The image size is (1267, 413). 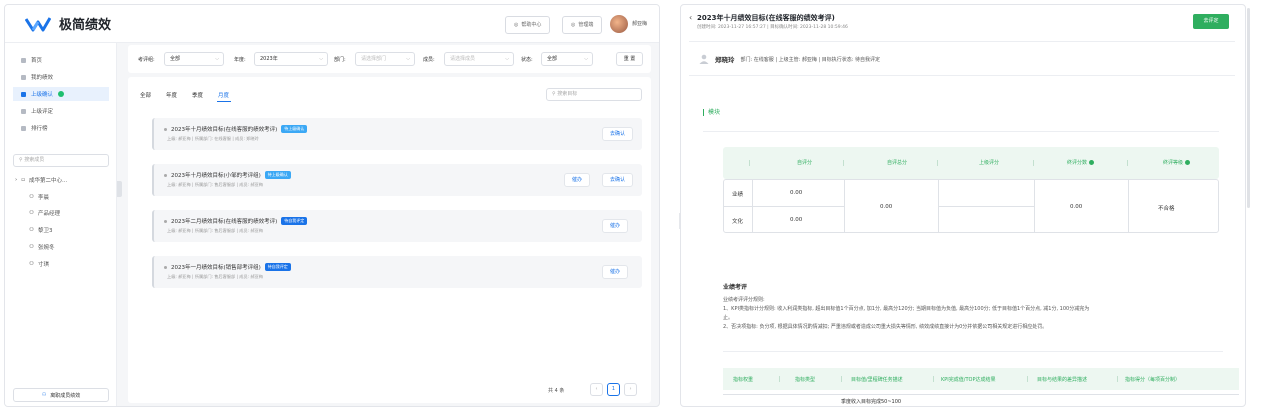 What do you see at coordinates (735, 287) in the screenshot?
I see `section-title: 业绩考评` at bounding box center [735, 287].